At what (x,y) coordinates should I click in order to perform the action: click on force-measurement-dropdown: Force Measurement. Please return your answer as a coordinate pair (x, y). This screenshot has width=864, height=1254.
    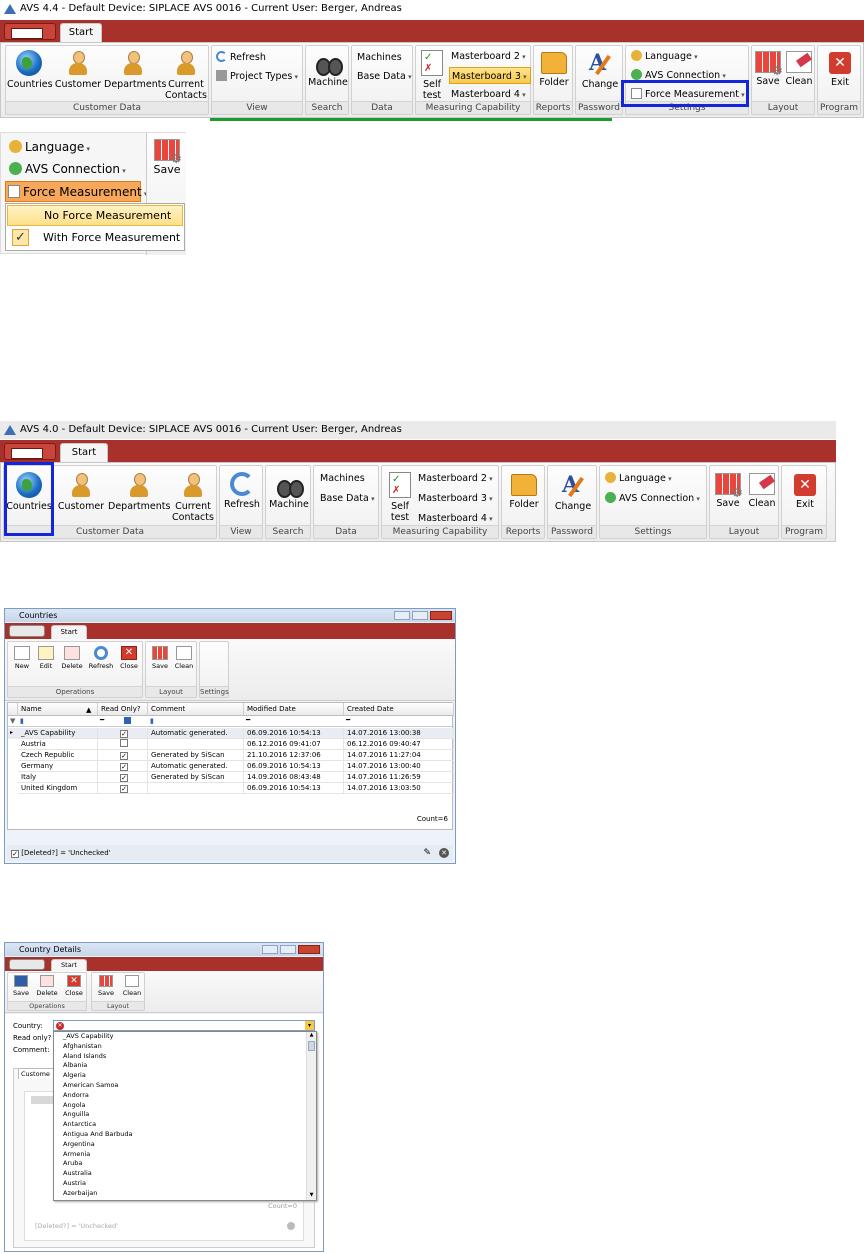
    Looking at the image, I should click on (73, 191).